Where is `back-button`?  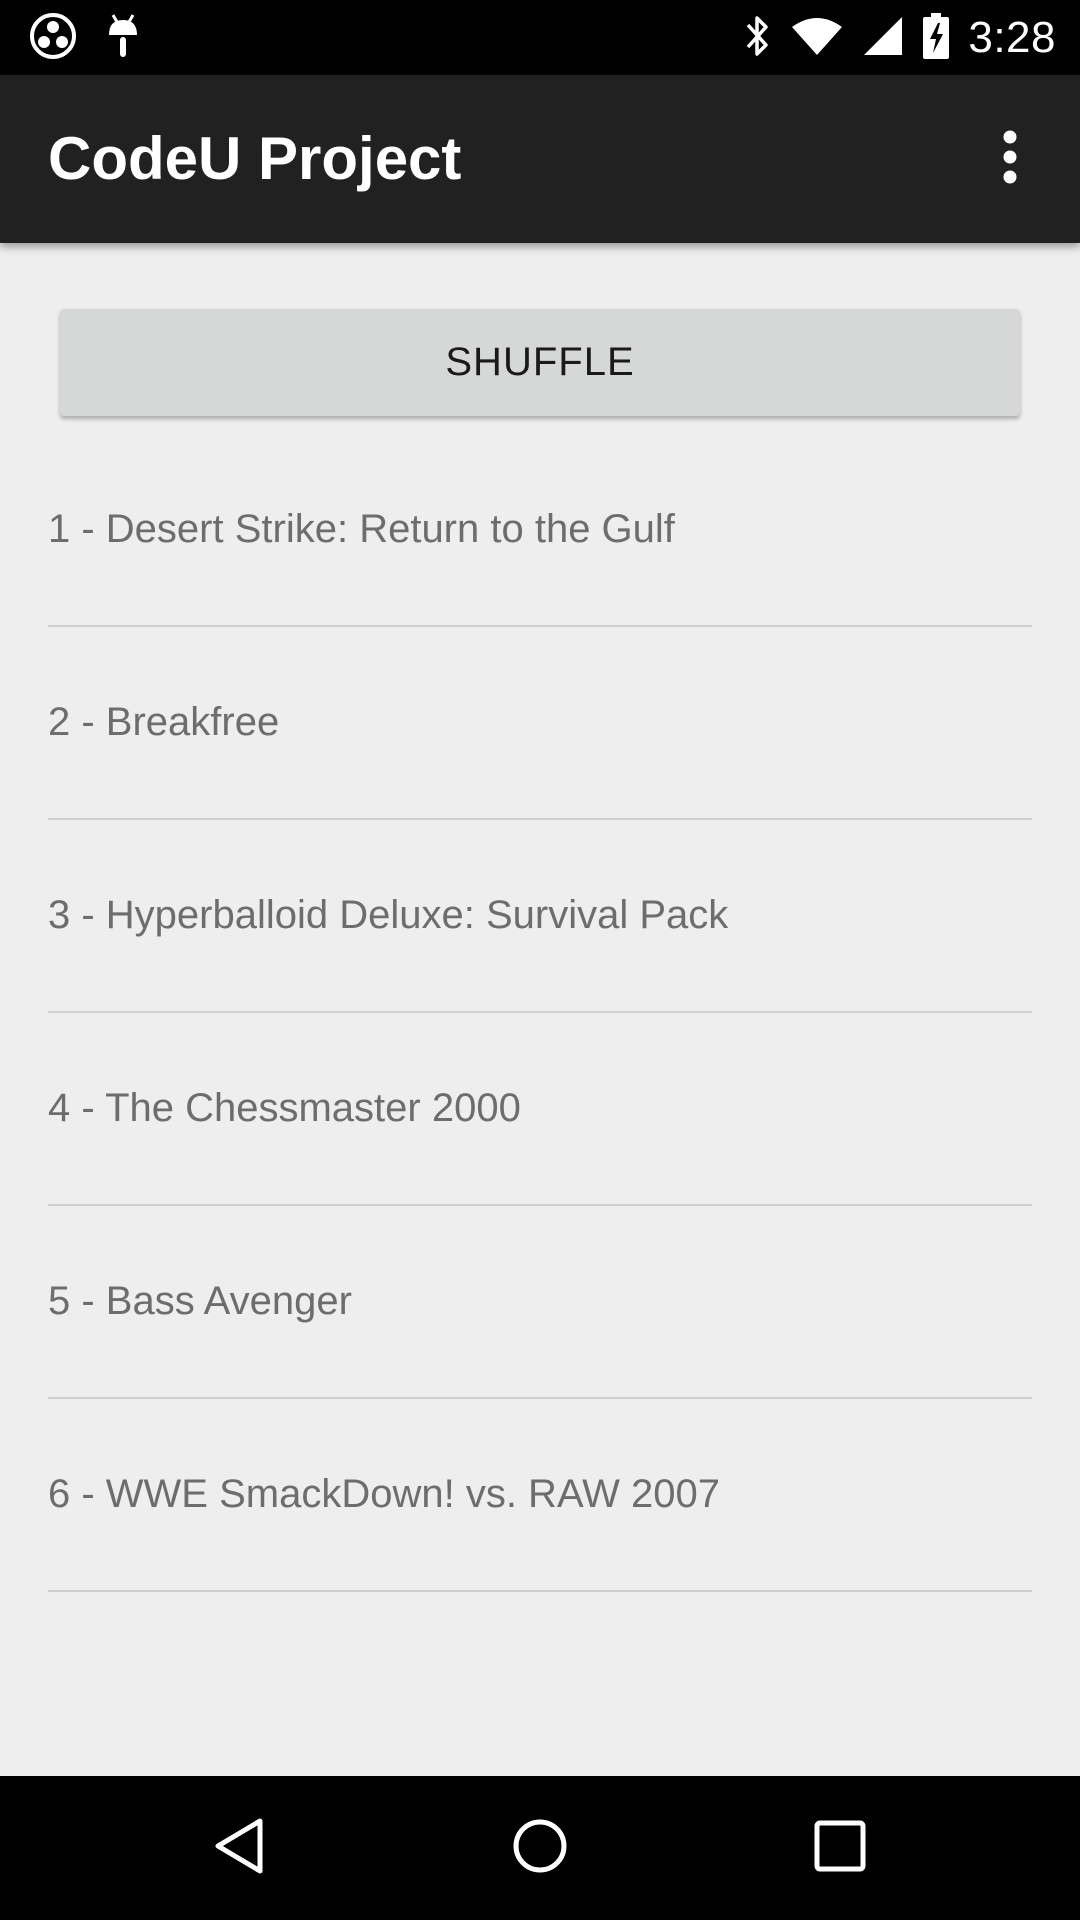 back-button is located at coordinates (240, 1848).